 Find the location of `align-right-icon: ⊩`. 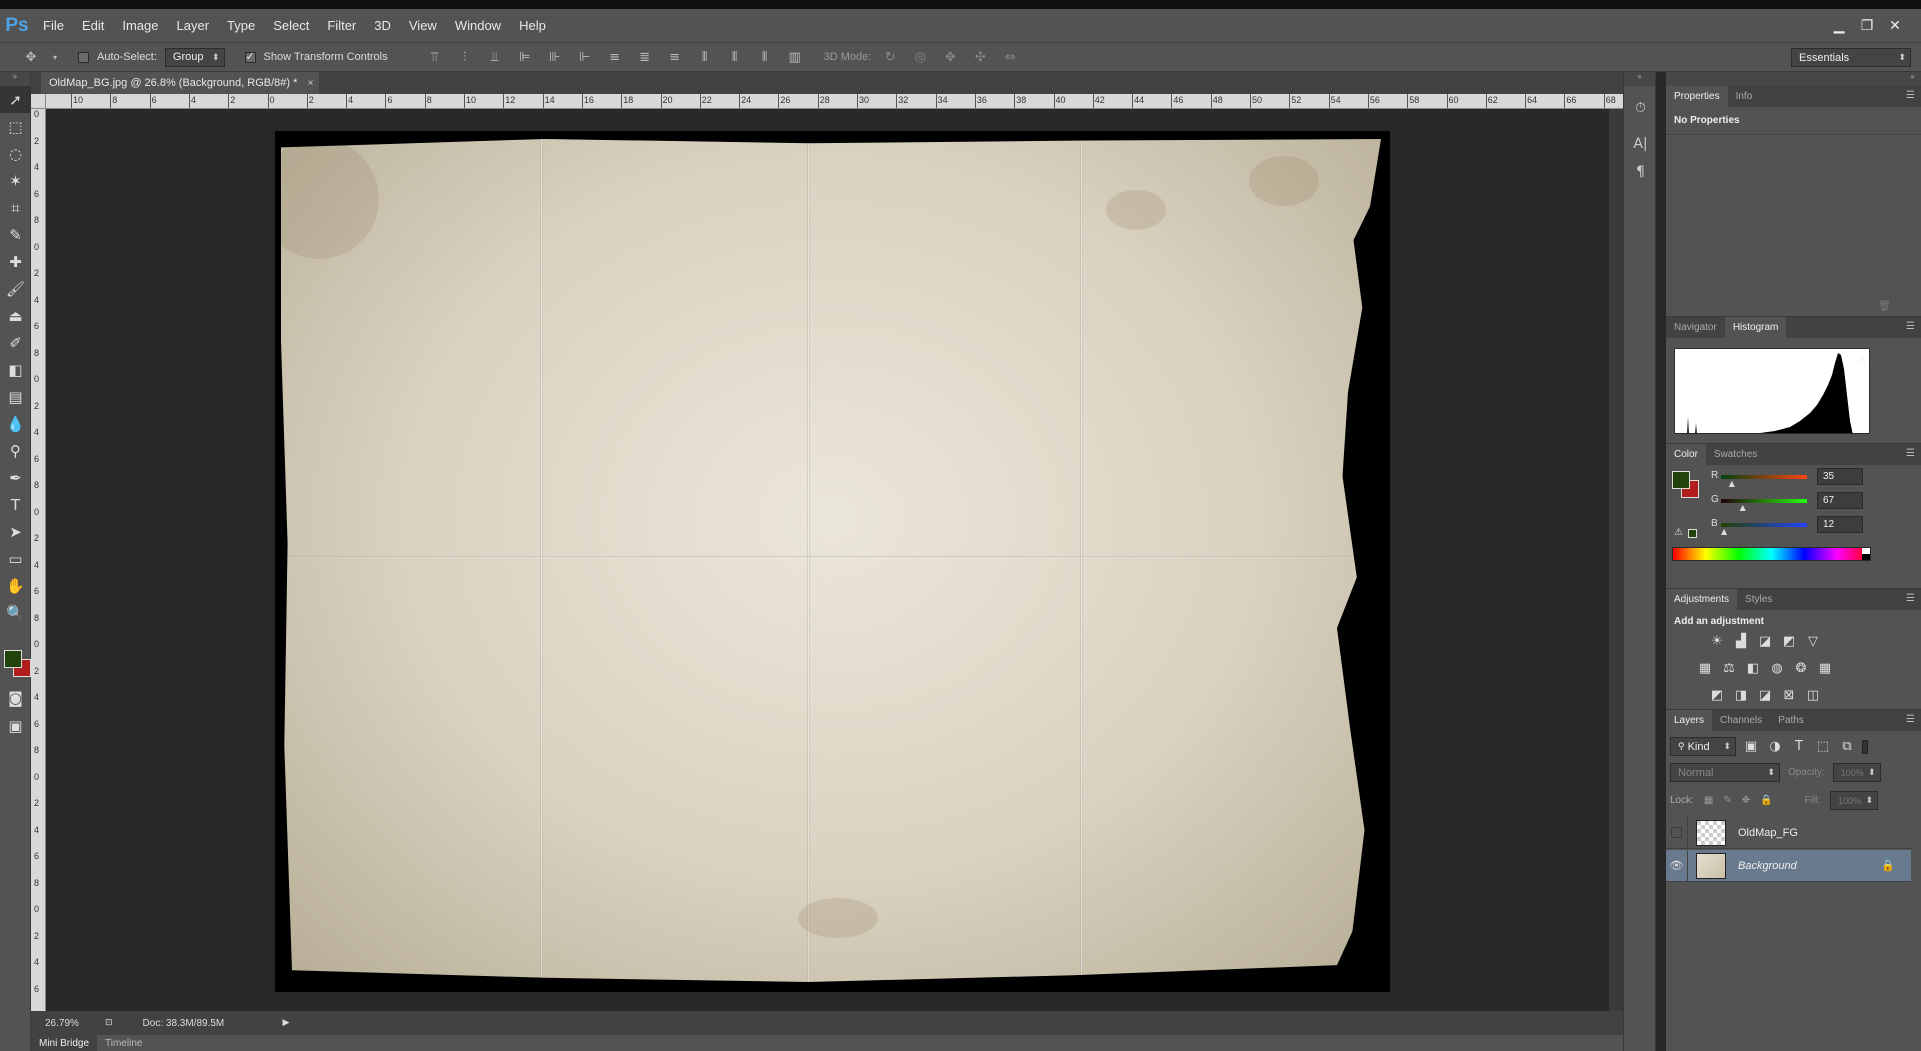

align-right-icon: ⊩ is located at coordinates (585, 57).